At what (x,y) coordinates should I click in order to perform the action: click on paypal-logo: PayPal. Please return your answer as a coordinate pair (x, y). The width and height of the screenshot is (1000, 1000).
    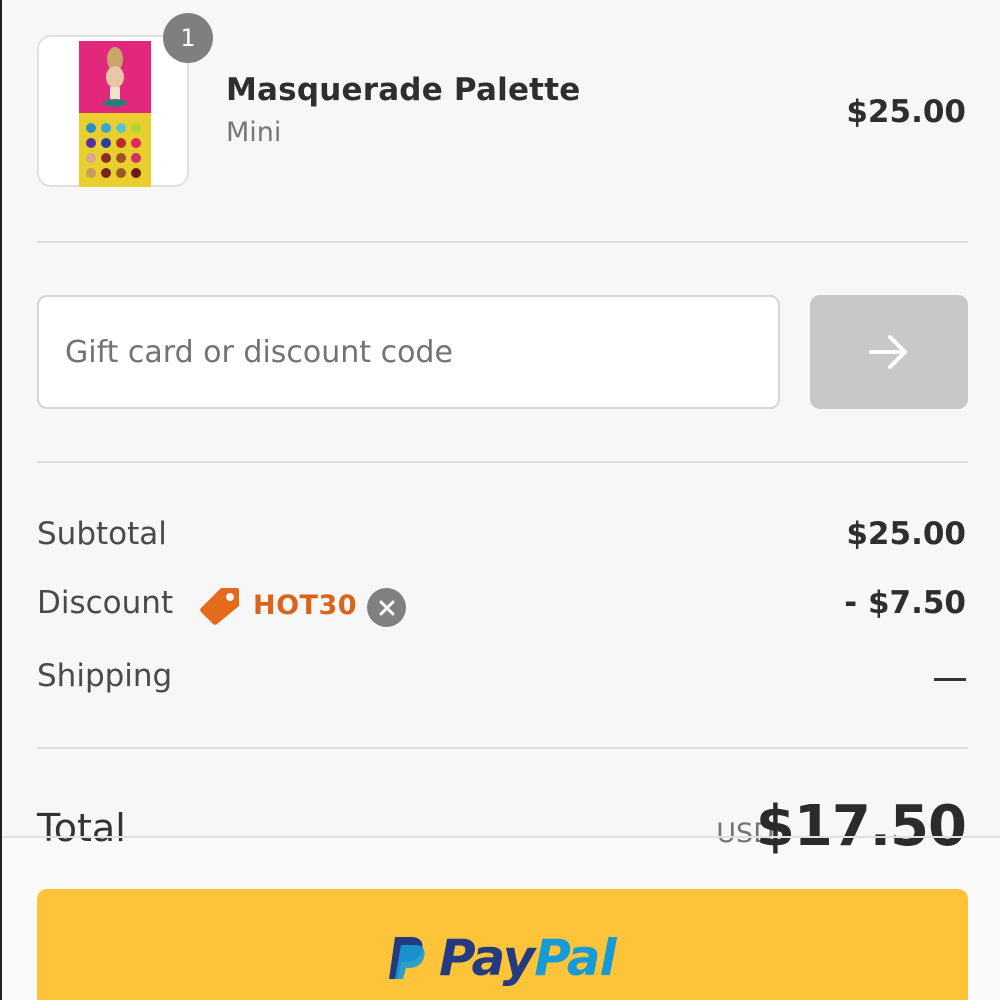
    Looking at the image, I should click on (502, 958).